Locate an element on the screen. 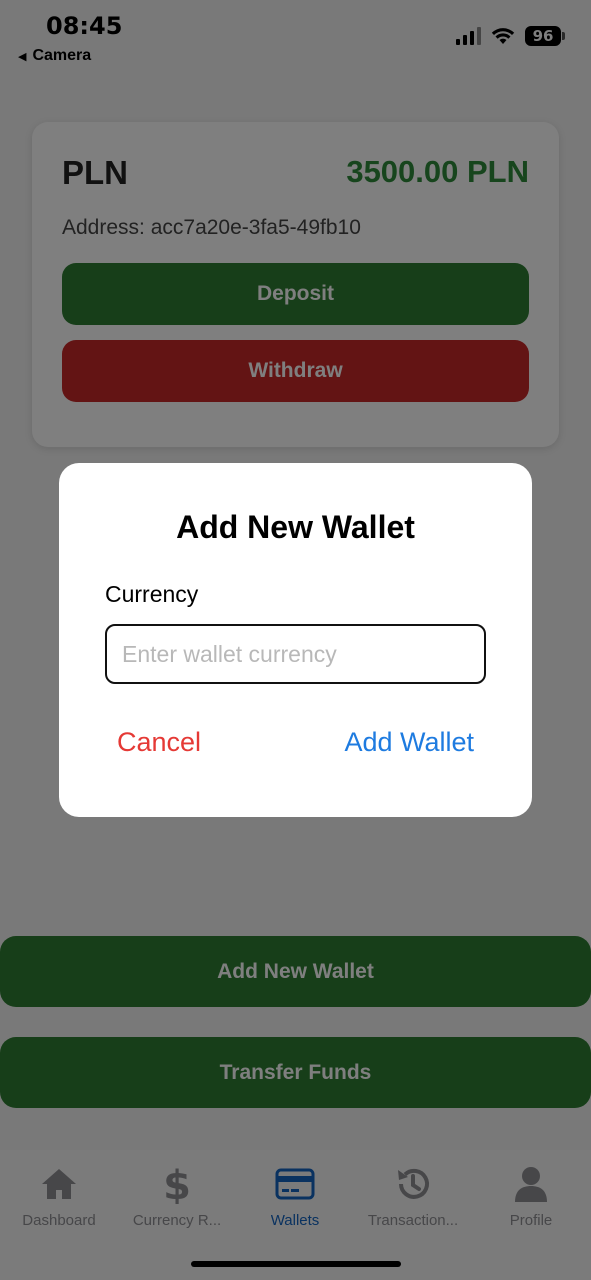  cancel-button: Cancel is located at coordinates (159, 742).